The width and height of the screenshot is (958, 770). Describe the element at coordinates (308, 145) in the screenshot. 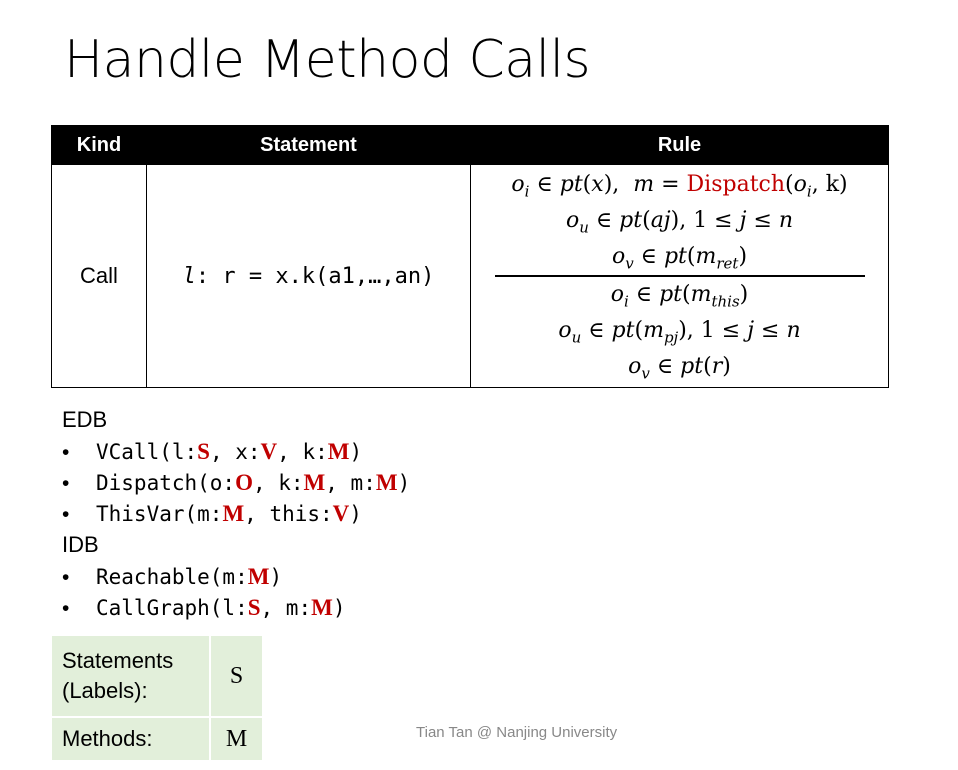

I see `header-statement: Statement` at that location.